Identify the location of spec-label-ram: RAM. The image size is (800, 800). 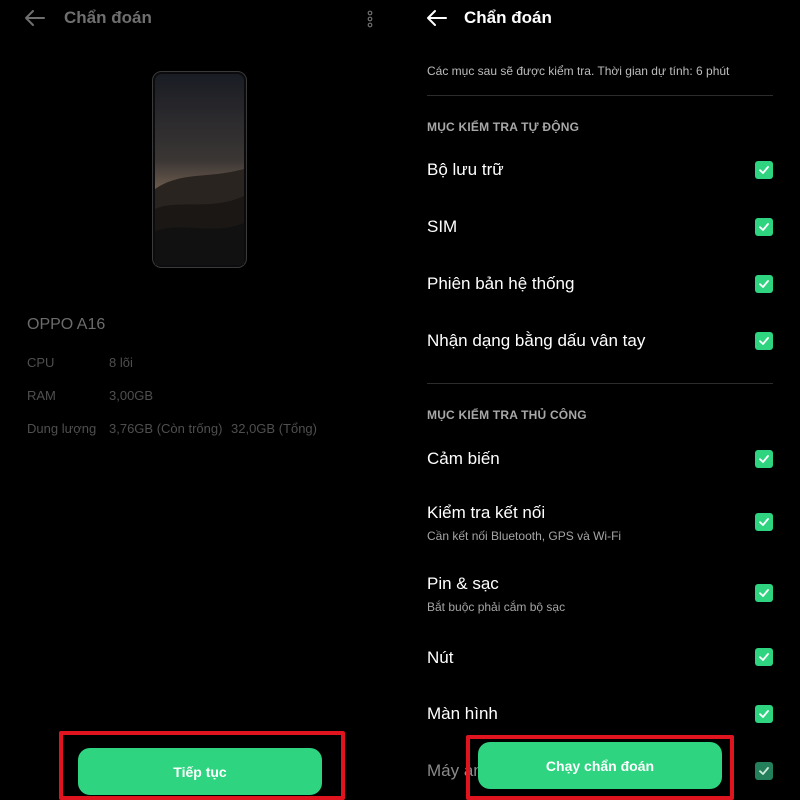
(41, 395).